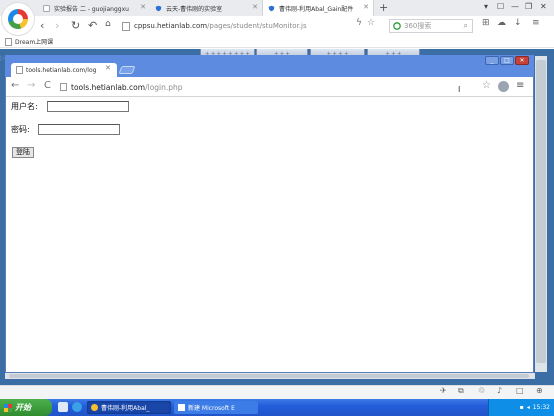  What do you see at coordinates (15, 85) in the screenshot?
I see `chrome-back-icon: ←` at bounding box center [15, 85].